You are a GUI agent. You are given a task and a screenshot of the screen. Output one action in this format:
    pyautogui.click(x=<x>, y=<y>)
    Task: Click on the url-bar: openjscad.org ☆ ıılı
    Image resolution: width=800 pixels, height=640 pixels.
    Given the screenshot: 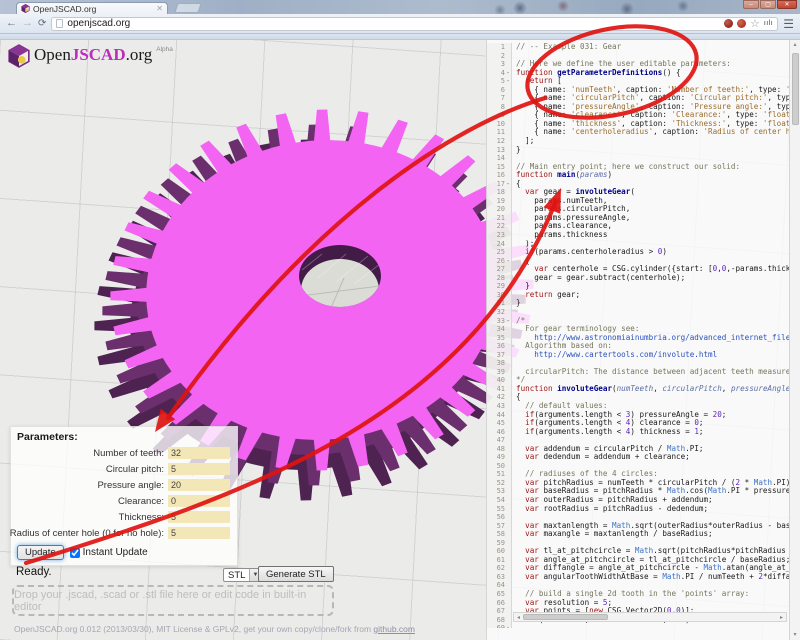 What is the action you would take?
    pyautogui.click(x=415, y=23)
    